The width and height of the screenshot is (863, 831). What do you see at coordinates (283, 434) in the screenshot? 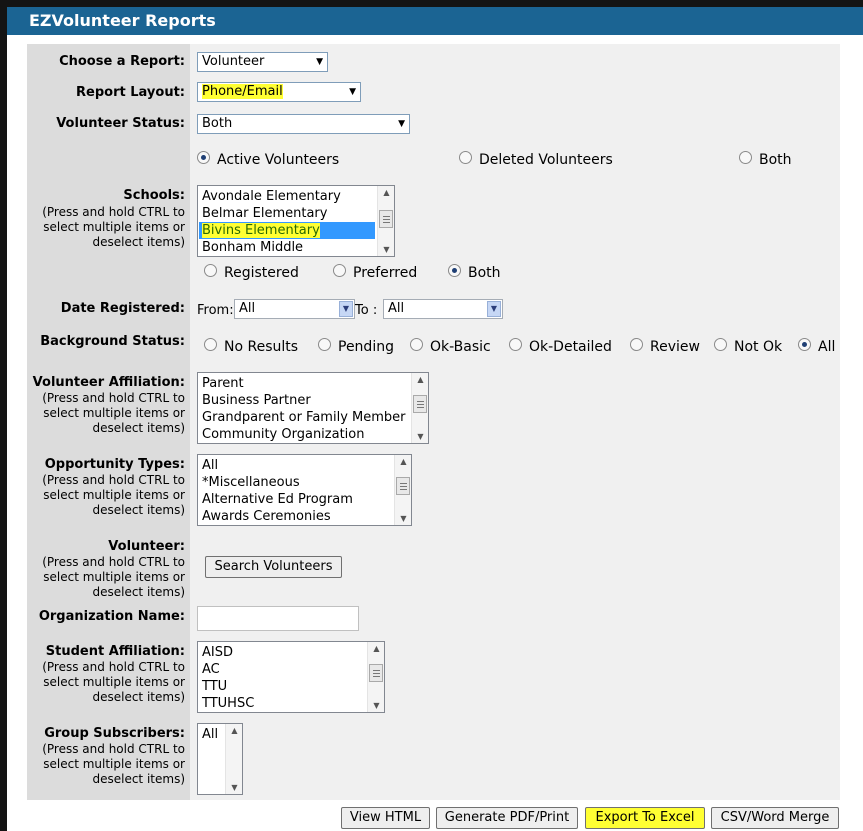
I see `list-item: Community Organization` at bounding box center [283, 434].